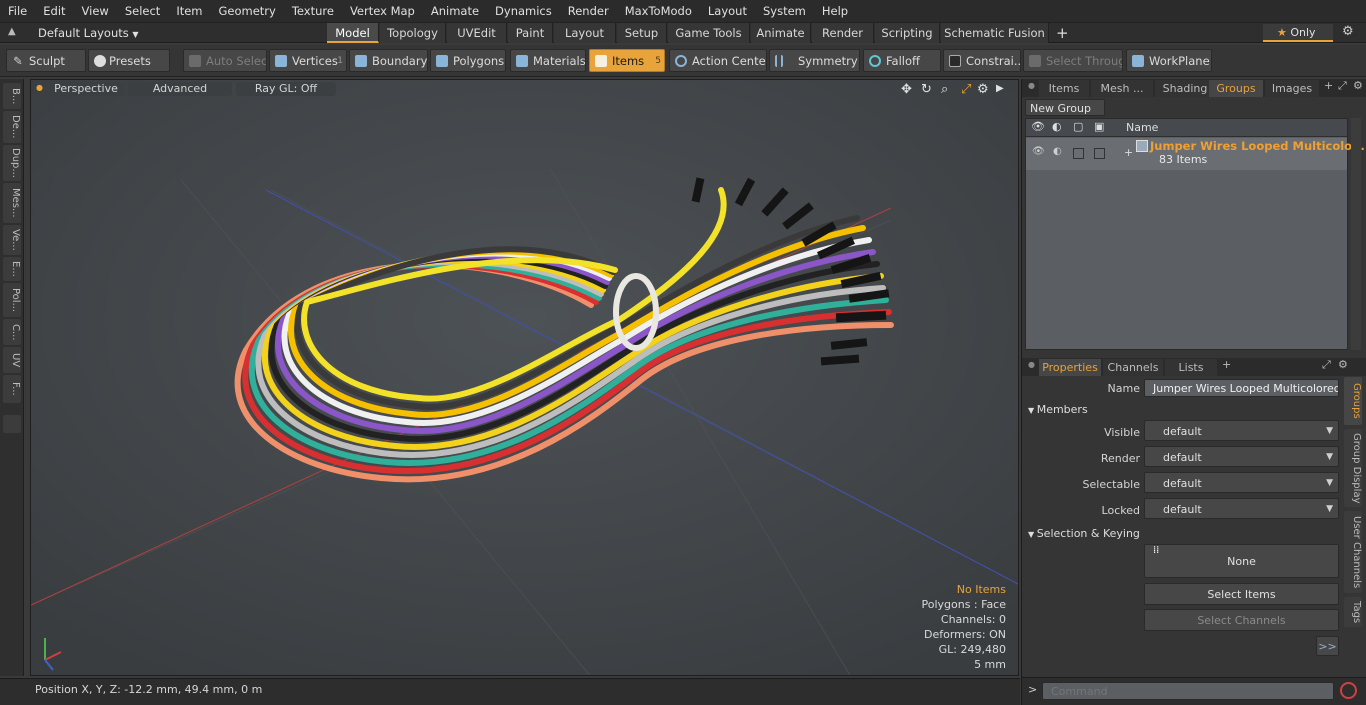 The image size is (1366, 705). I want to click on move-view-icon: ✥, so click(906, 89).